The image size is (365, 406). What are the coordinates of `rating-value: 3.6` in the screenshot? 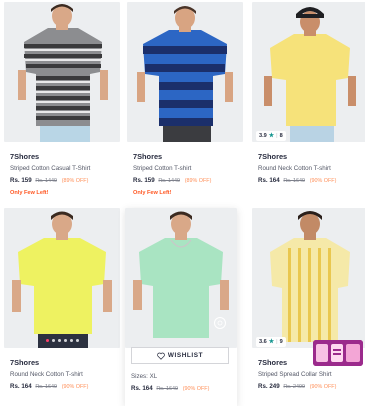 It's located at (263, 342).